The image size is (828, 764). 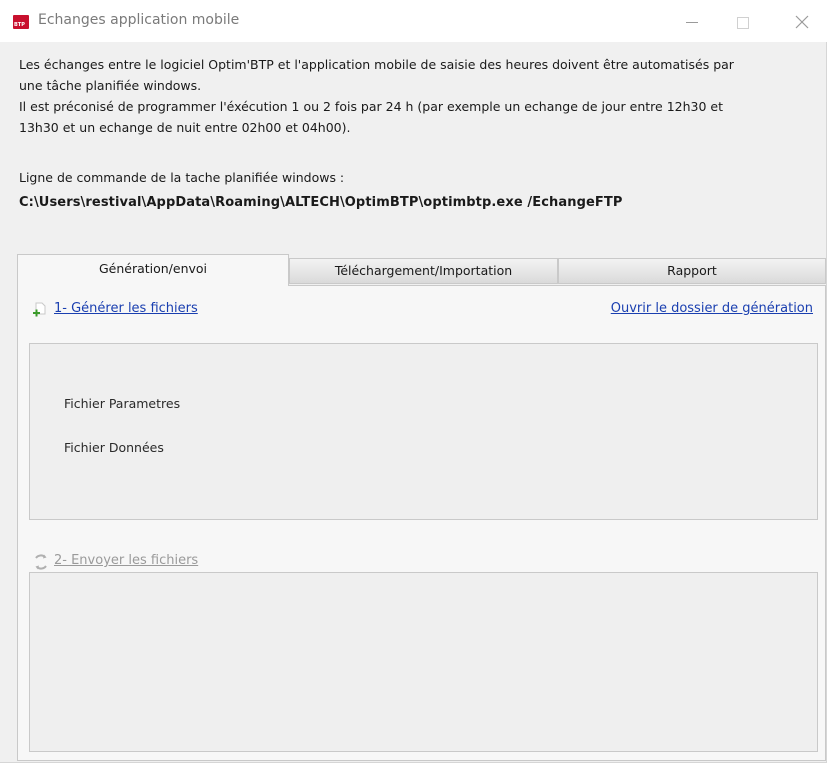 I want to click on tab-generation-envoi: Génération/envoi, so click(x=153, y=270).